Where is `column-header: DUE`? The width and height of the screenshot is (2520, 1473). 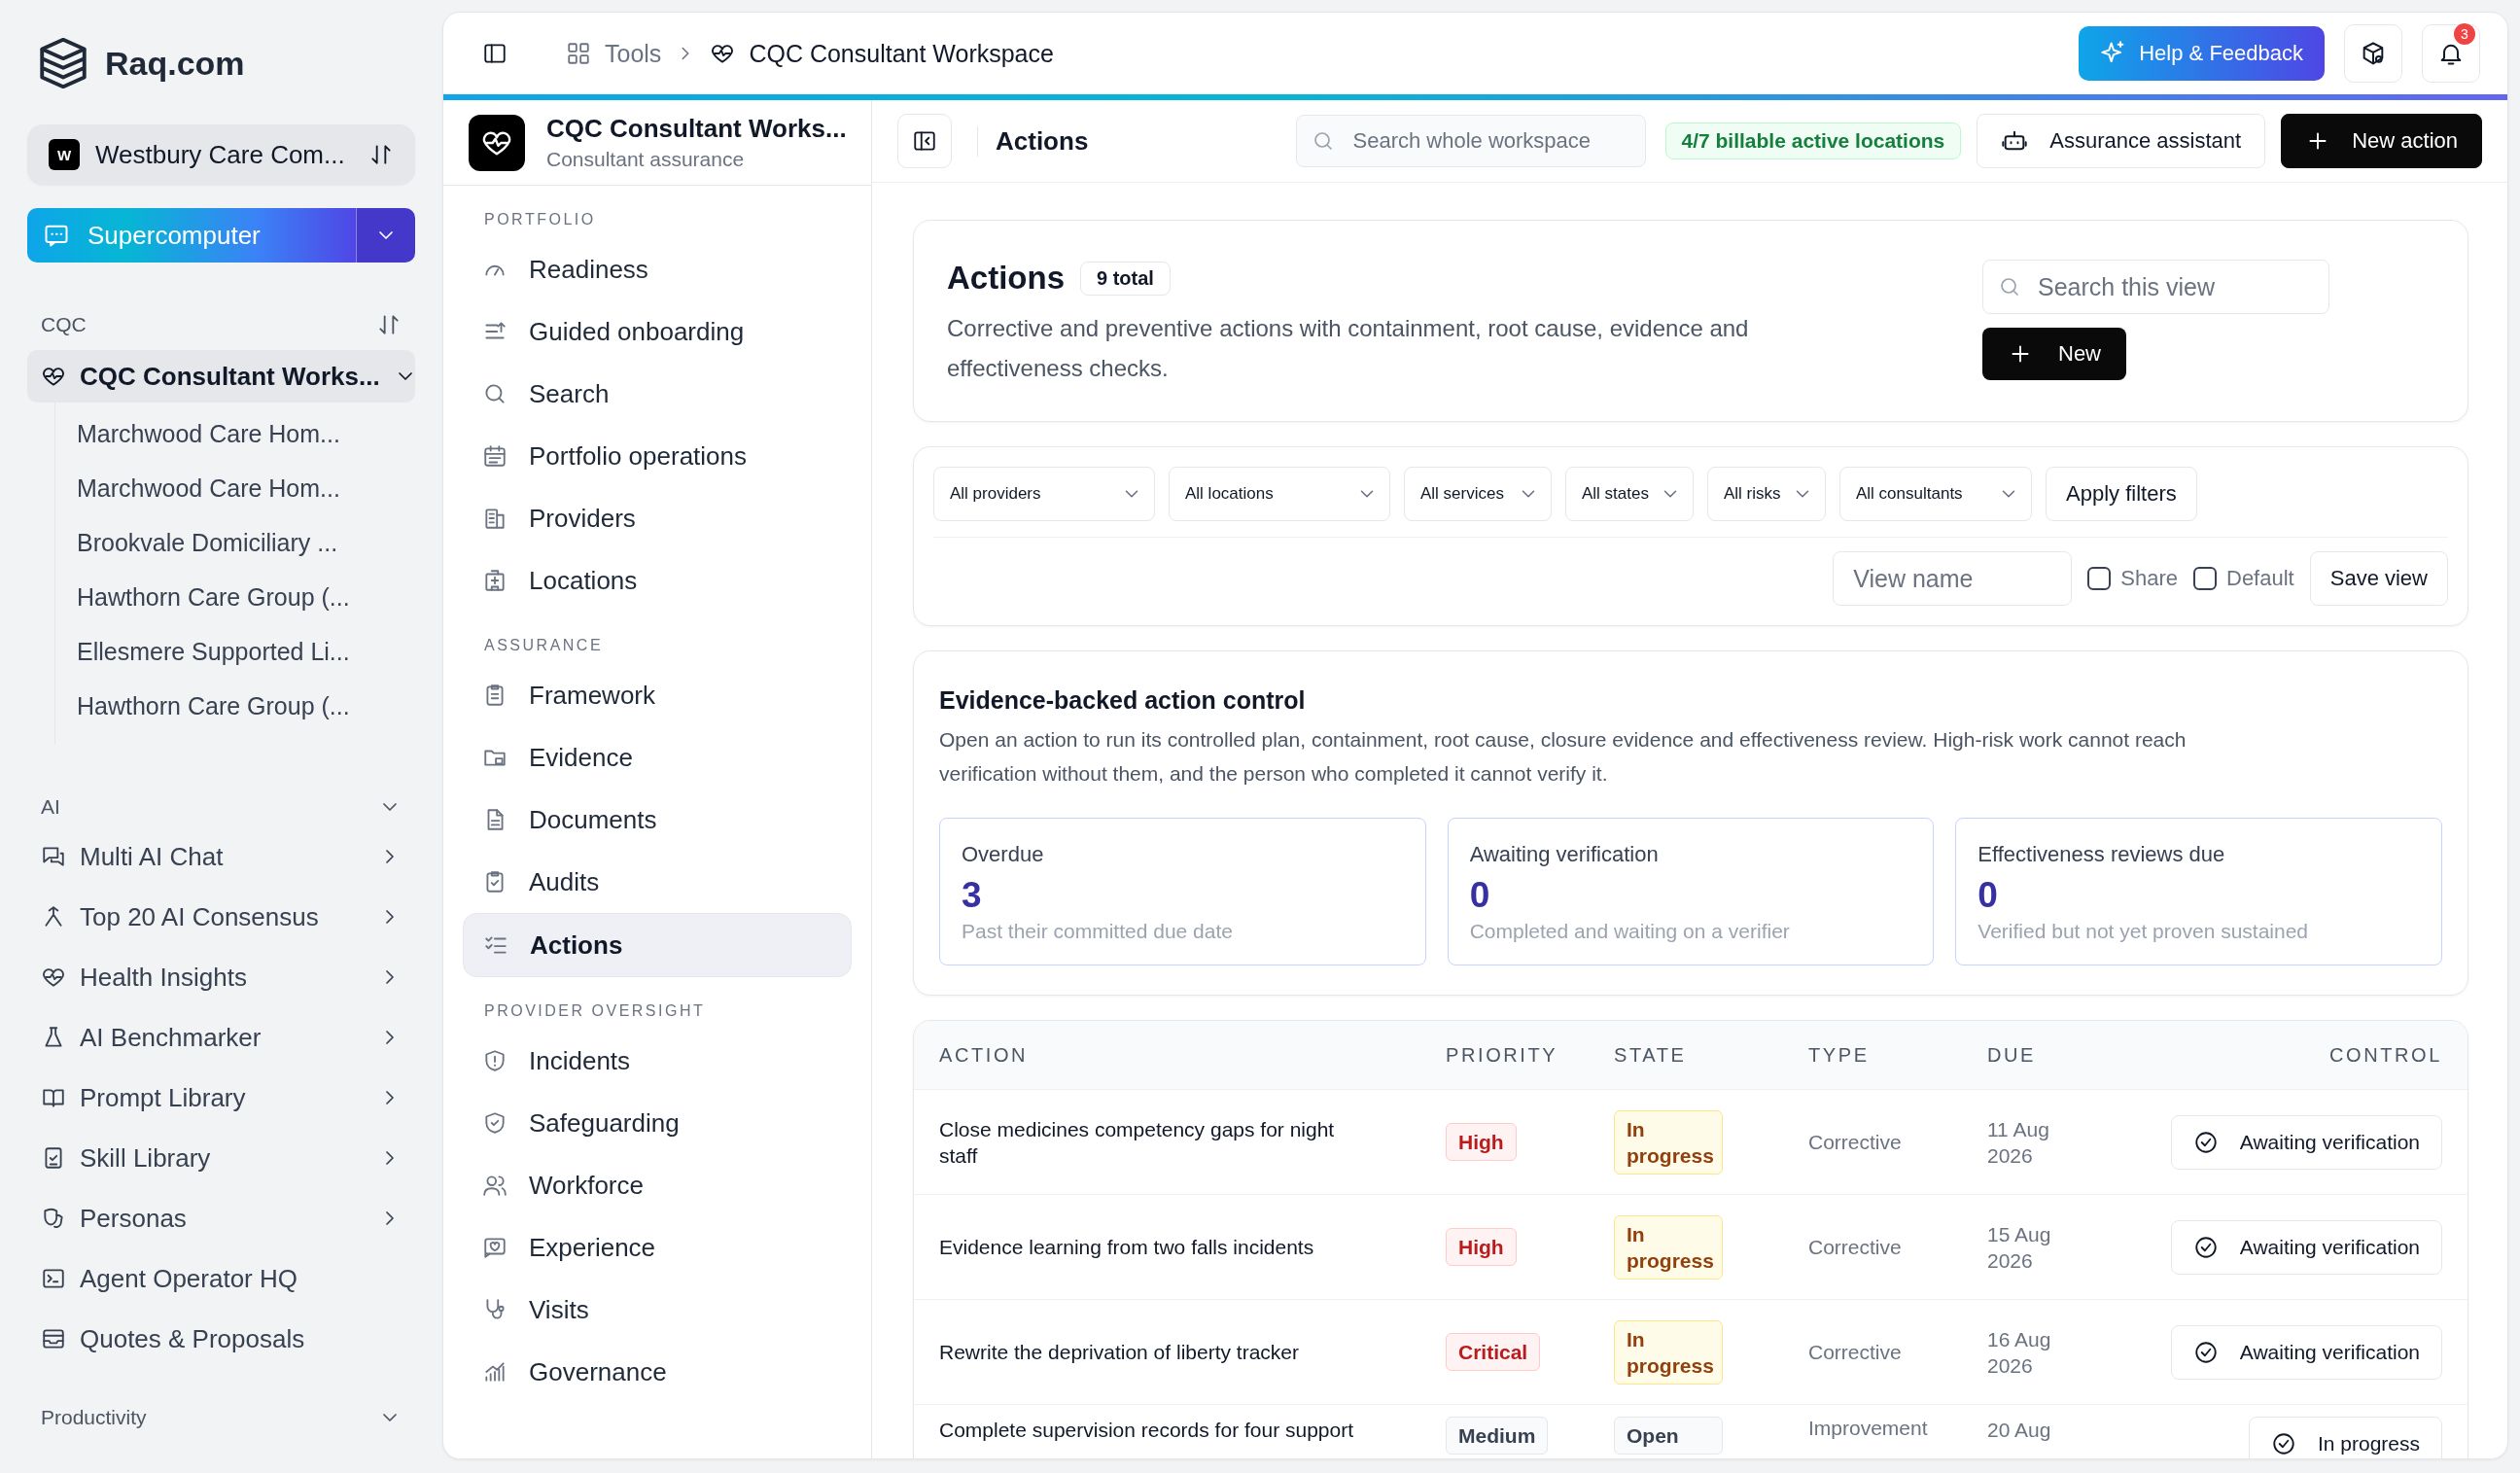 column-header: DUE is located at coordinates (2012, 1055).